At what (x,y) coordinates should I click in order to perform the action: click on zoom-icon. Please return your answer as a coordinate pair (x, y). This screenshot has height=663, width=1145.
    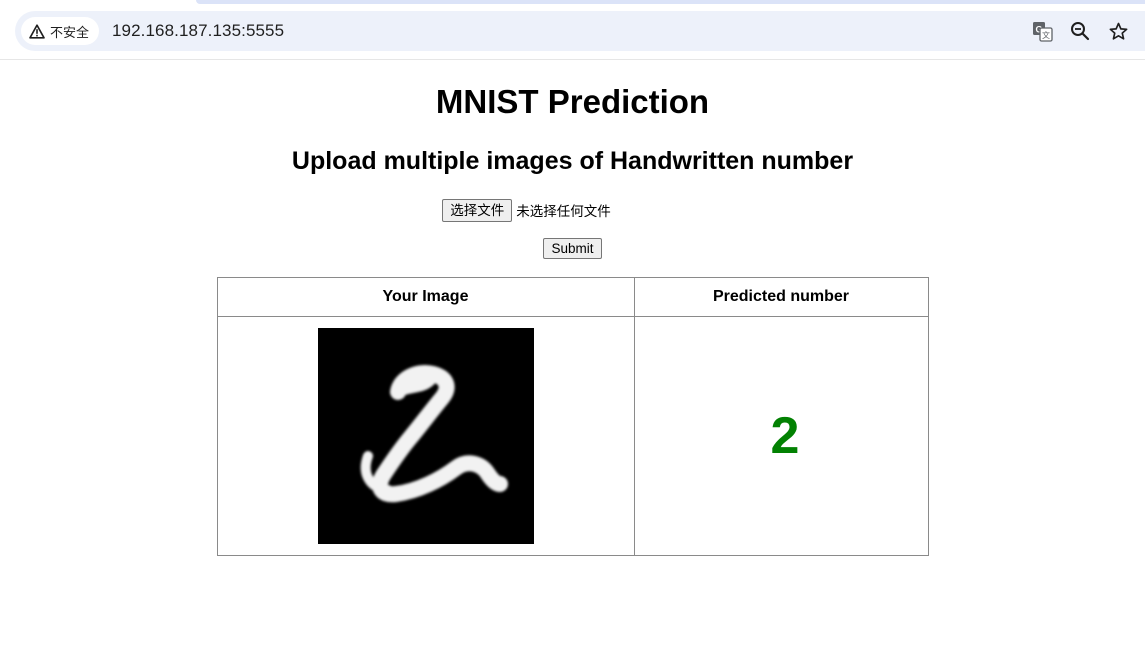
    Looking at the image, I should click on (1080, 31).